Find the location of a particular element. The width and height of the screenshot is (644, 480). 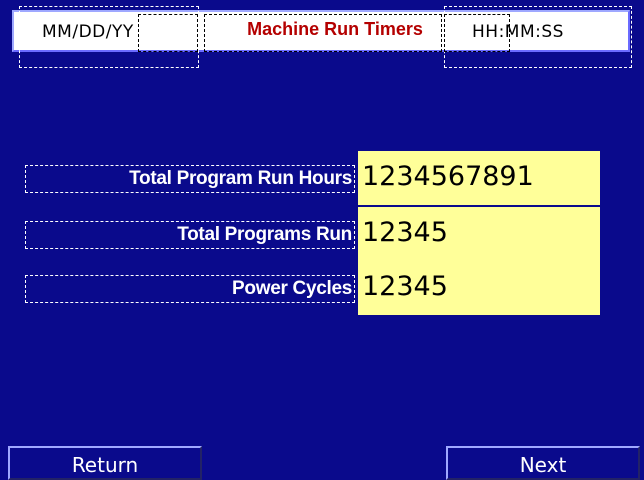

header-bar: MM/DD/YY Machine Run Timers HH:MM:SS is located at coordinates (321, 35).